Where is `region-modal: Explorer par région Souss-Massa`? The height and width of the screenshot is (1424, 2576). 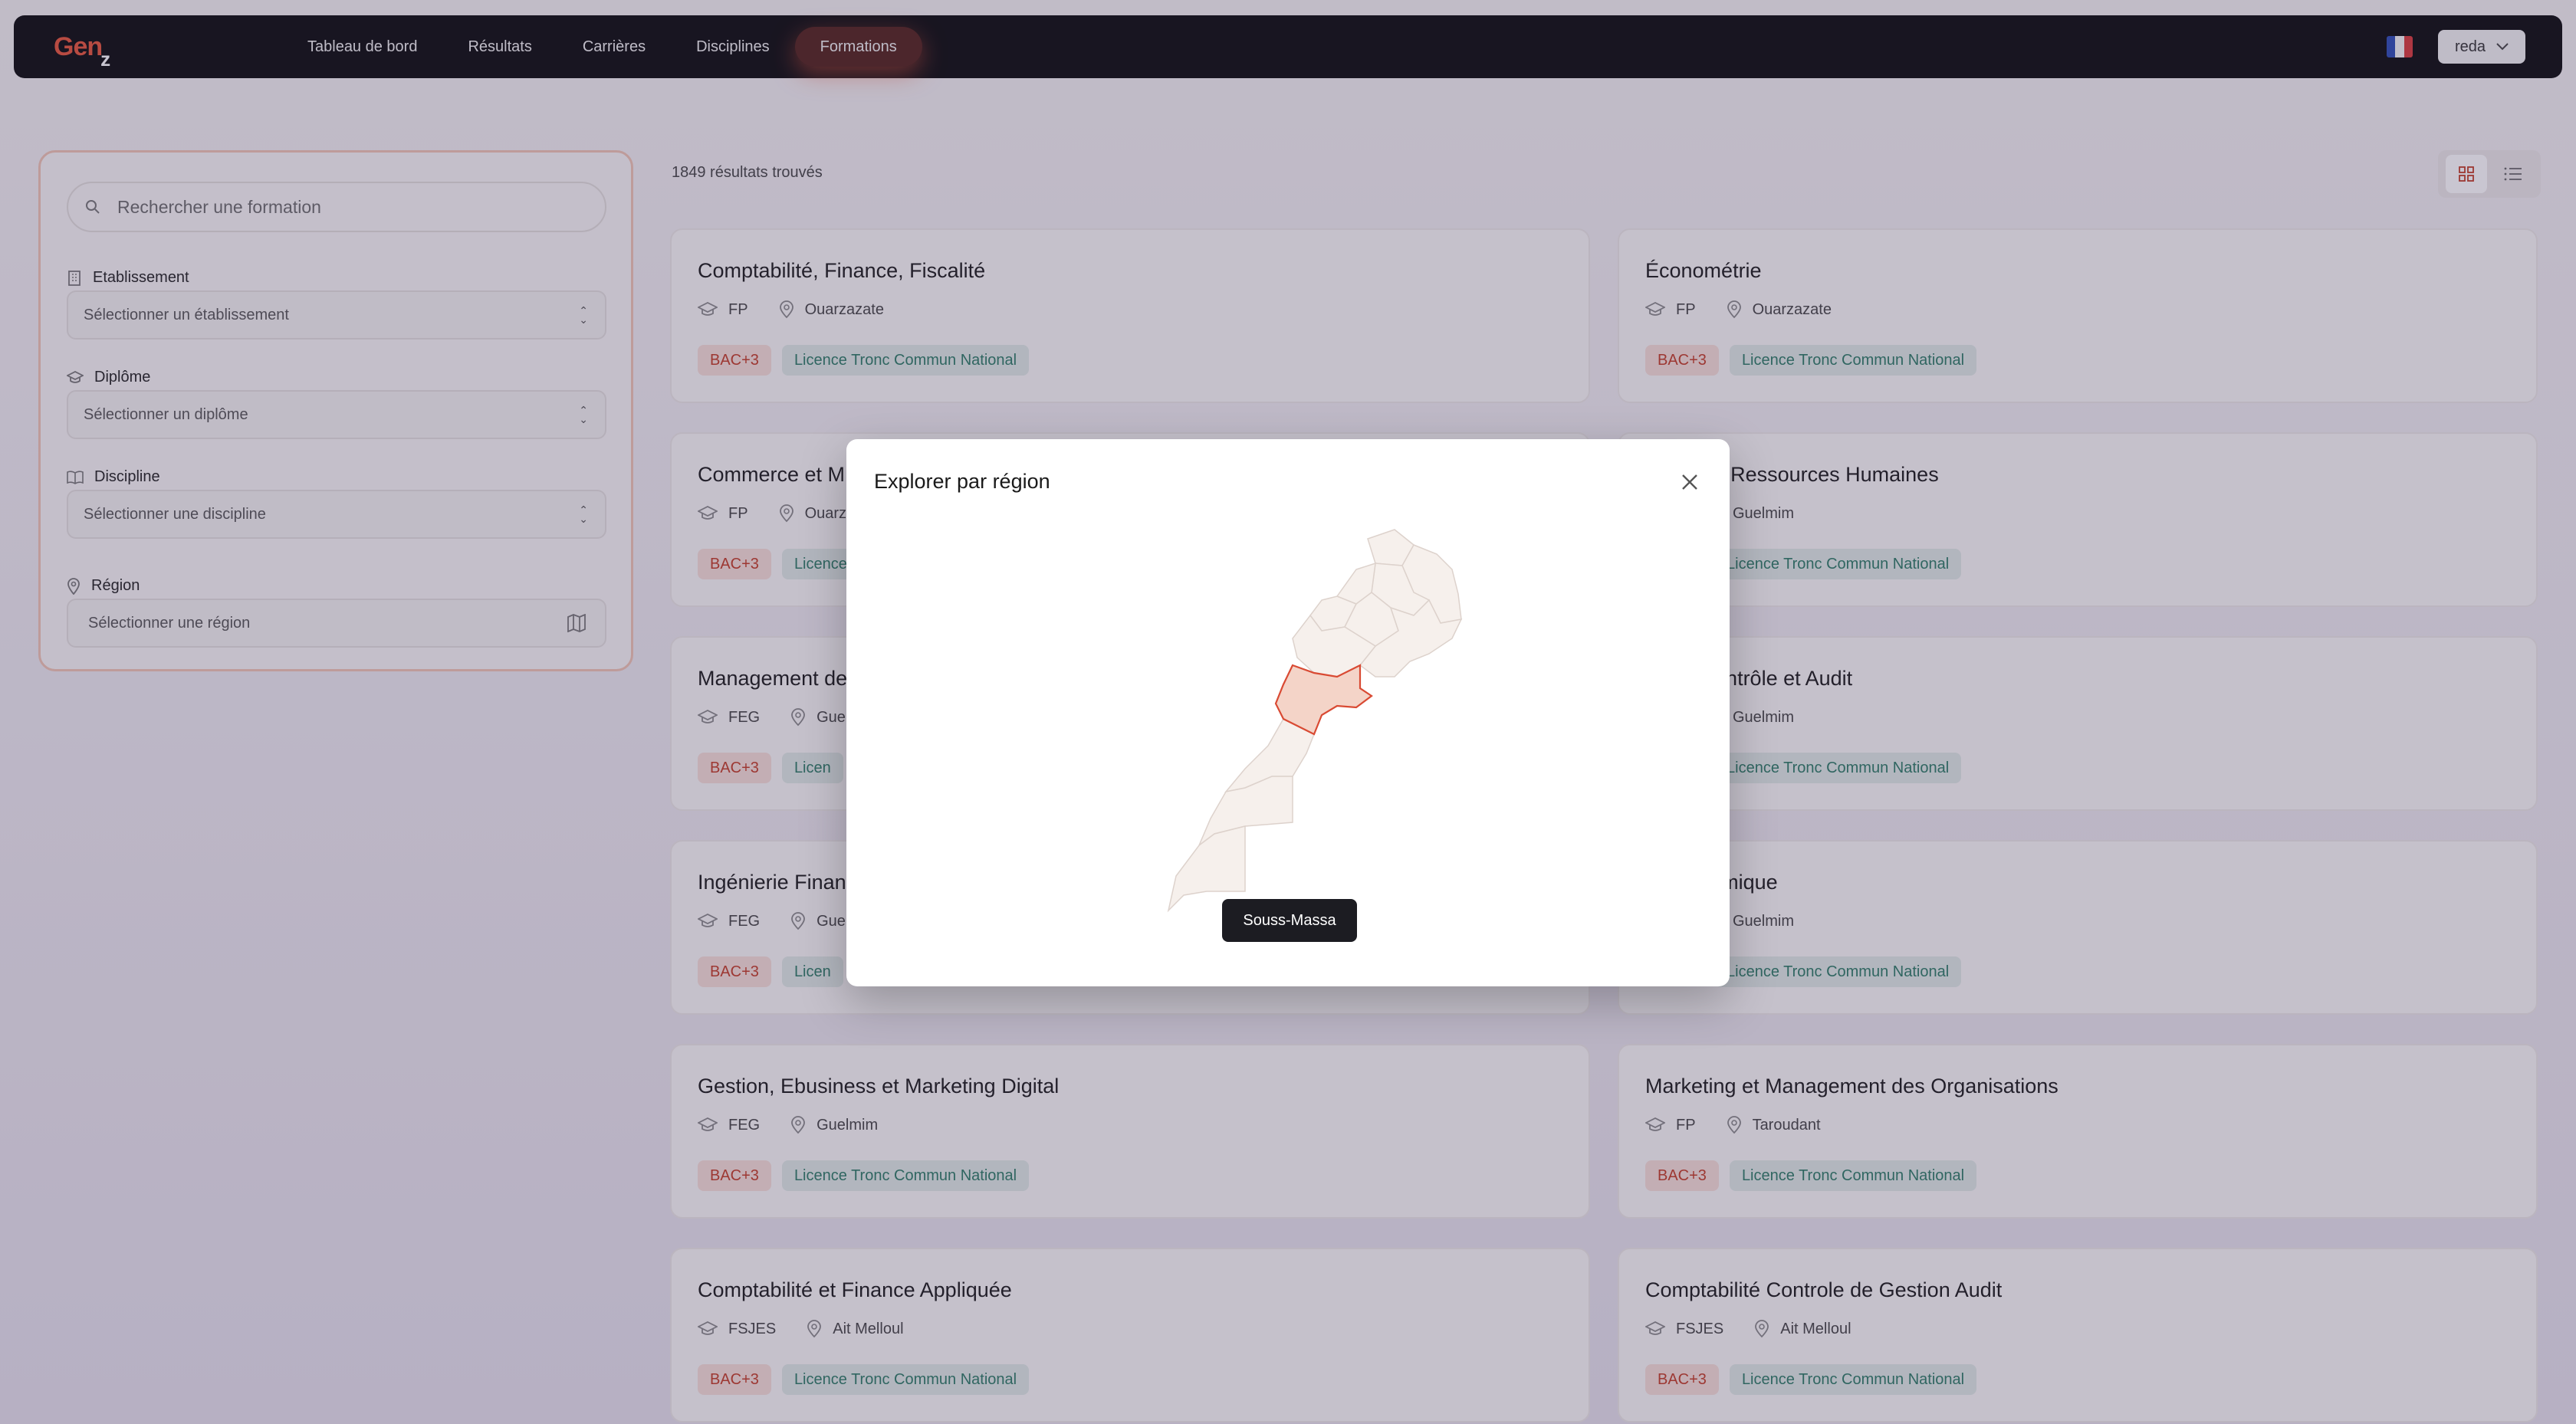 region-modal: Explorer par région Souss-Massa is located at coordinates (1288, 712).